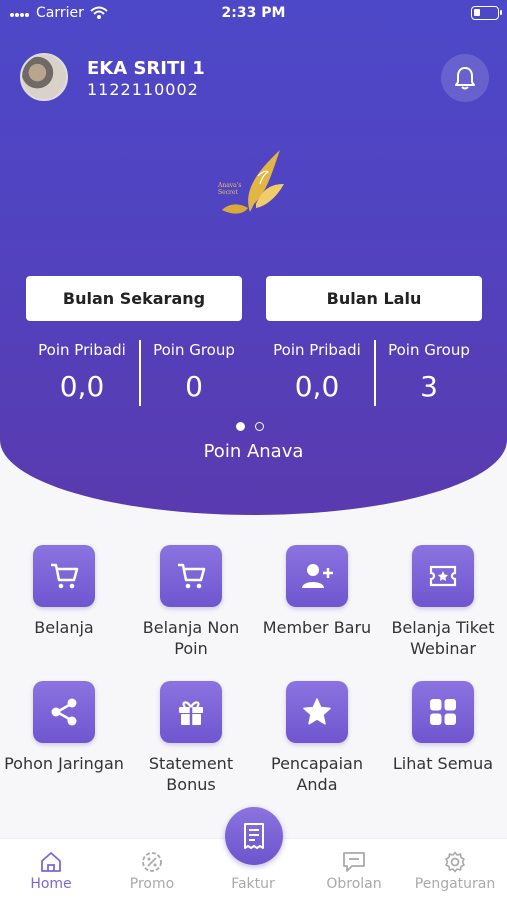 The width and height of the screenshot is (507, 900). What do you see at coordinates (152, 884) in the screenshot?
I see `tab-label: Promo` at bounding box center [152, 884].